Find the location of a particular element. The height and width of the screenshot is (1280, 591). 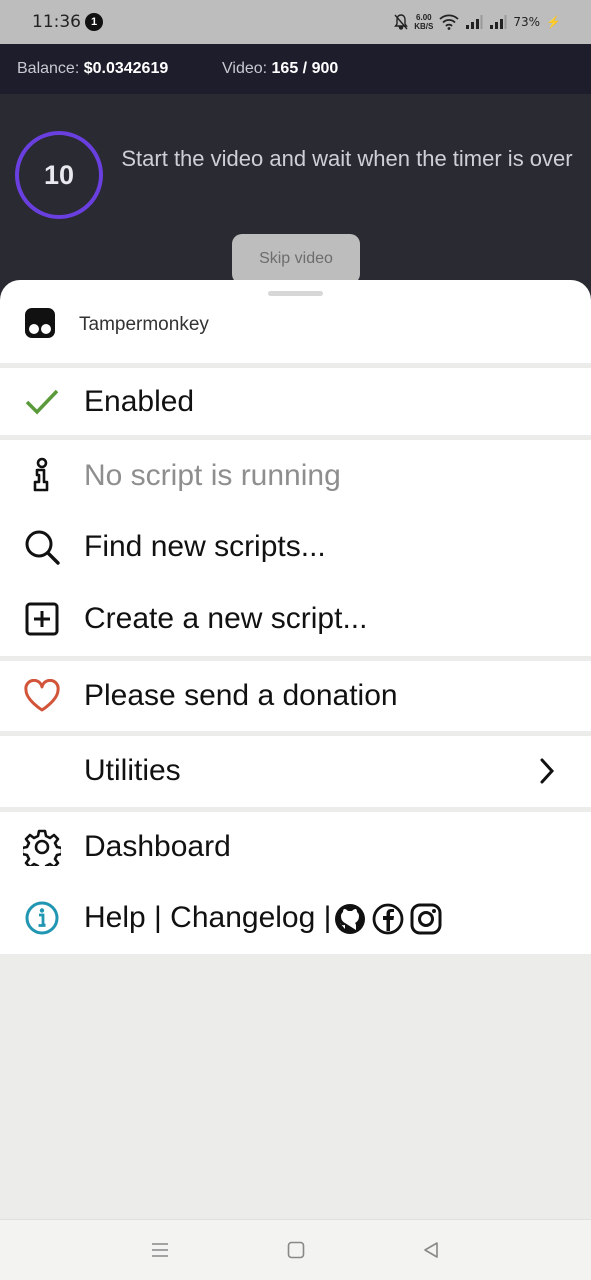

back-icon is located at coordinates (431, 1250).